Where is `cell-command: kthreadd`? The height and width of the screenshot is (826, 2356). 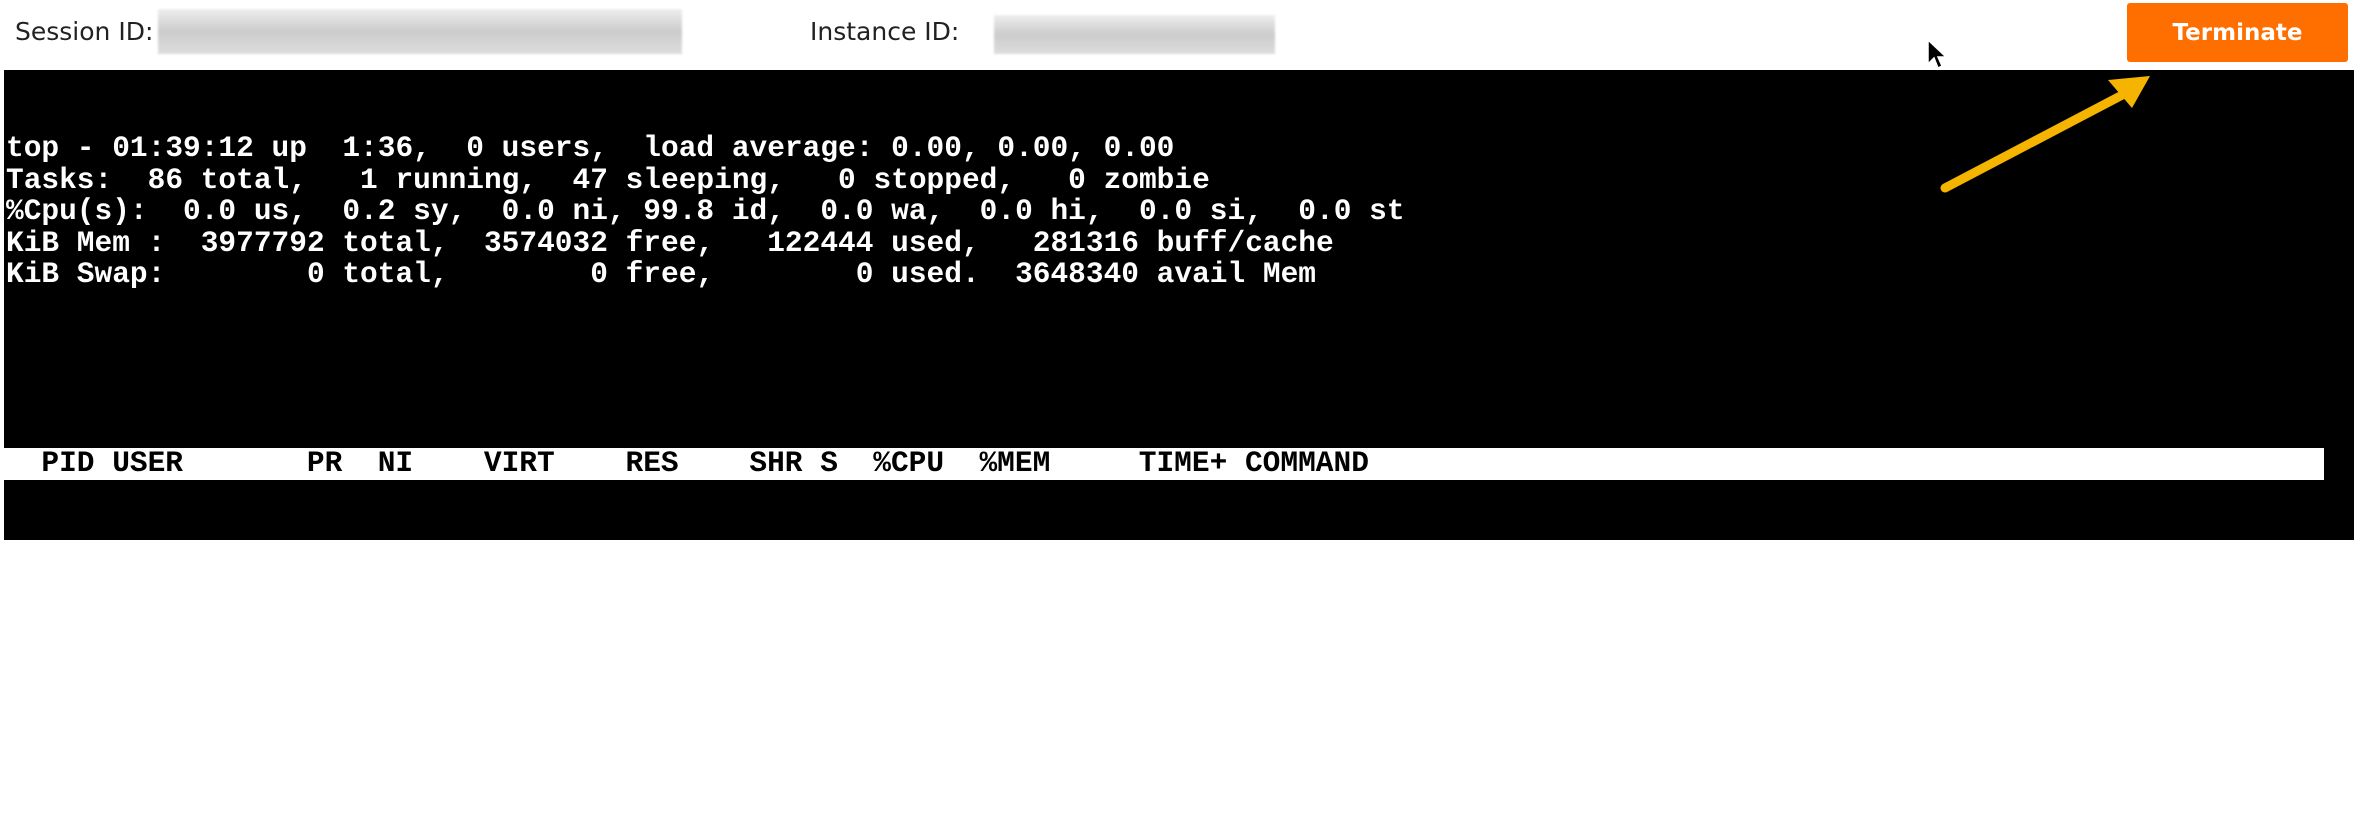
cell-command: kthreadd is located at coordinates (1315, 589).